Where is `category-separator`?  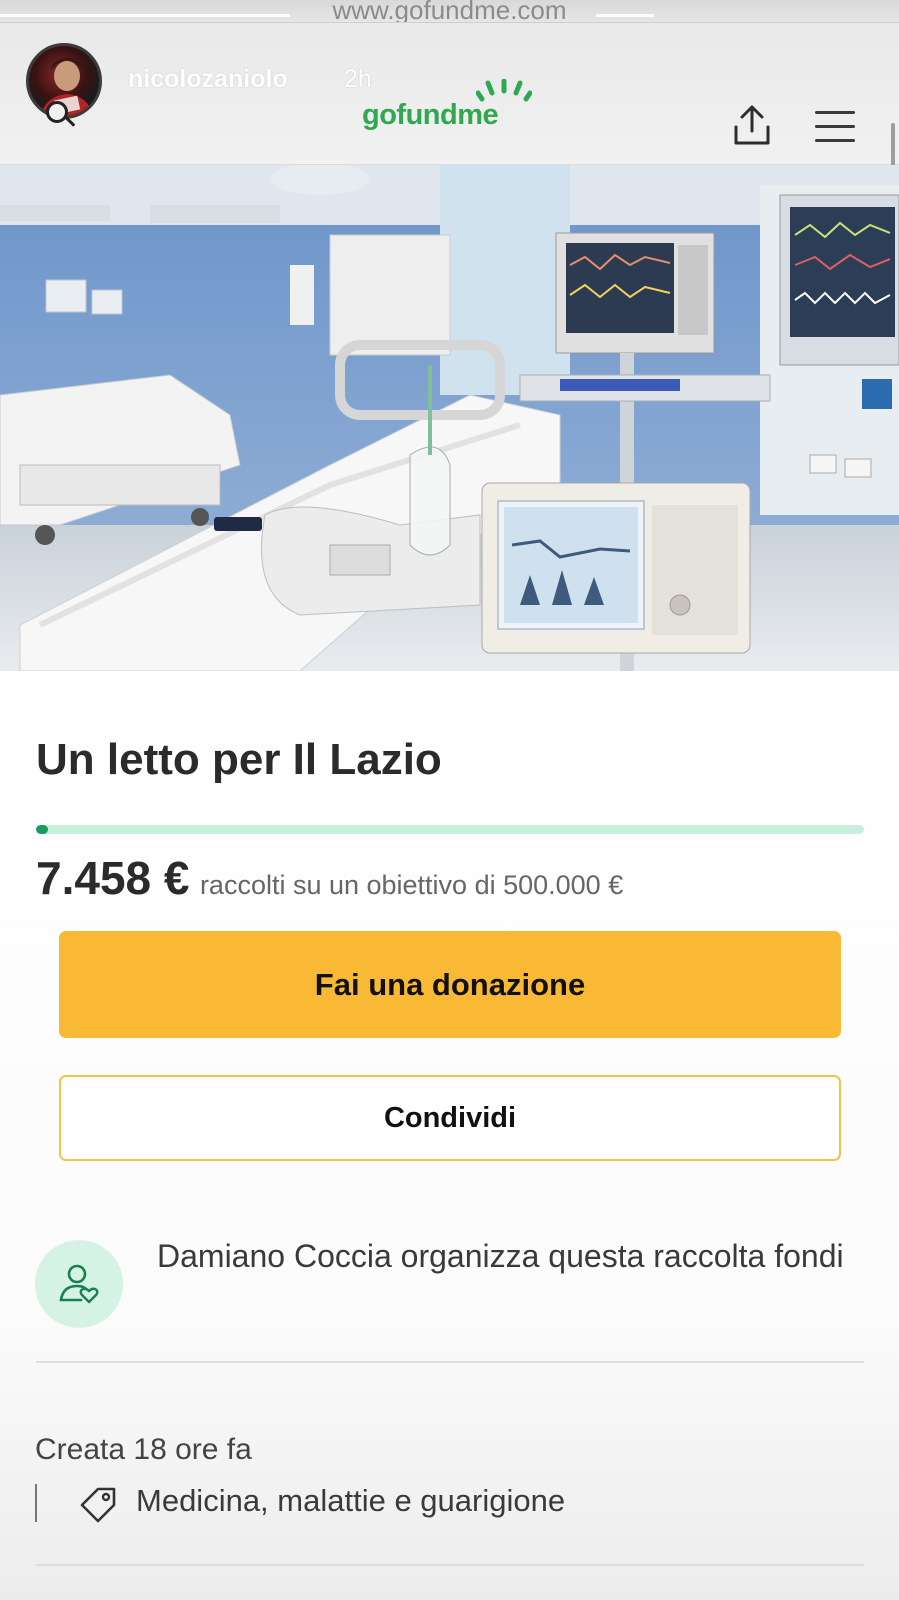 category-separator is located at coordinates (36, 1503).